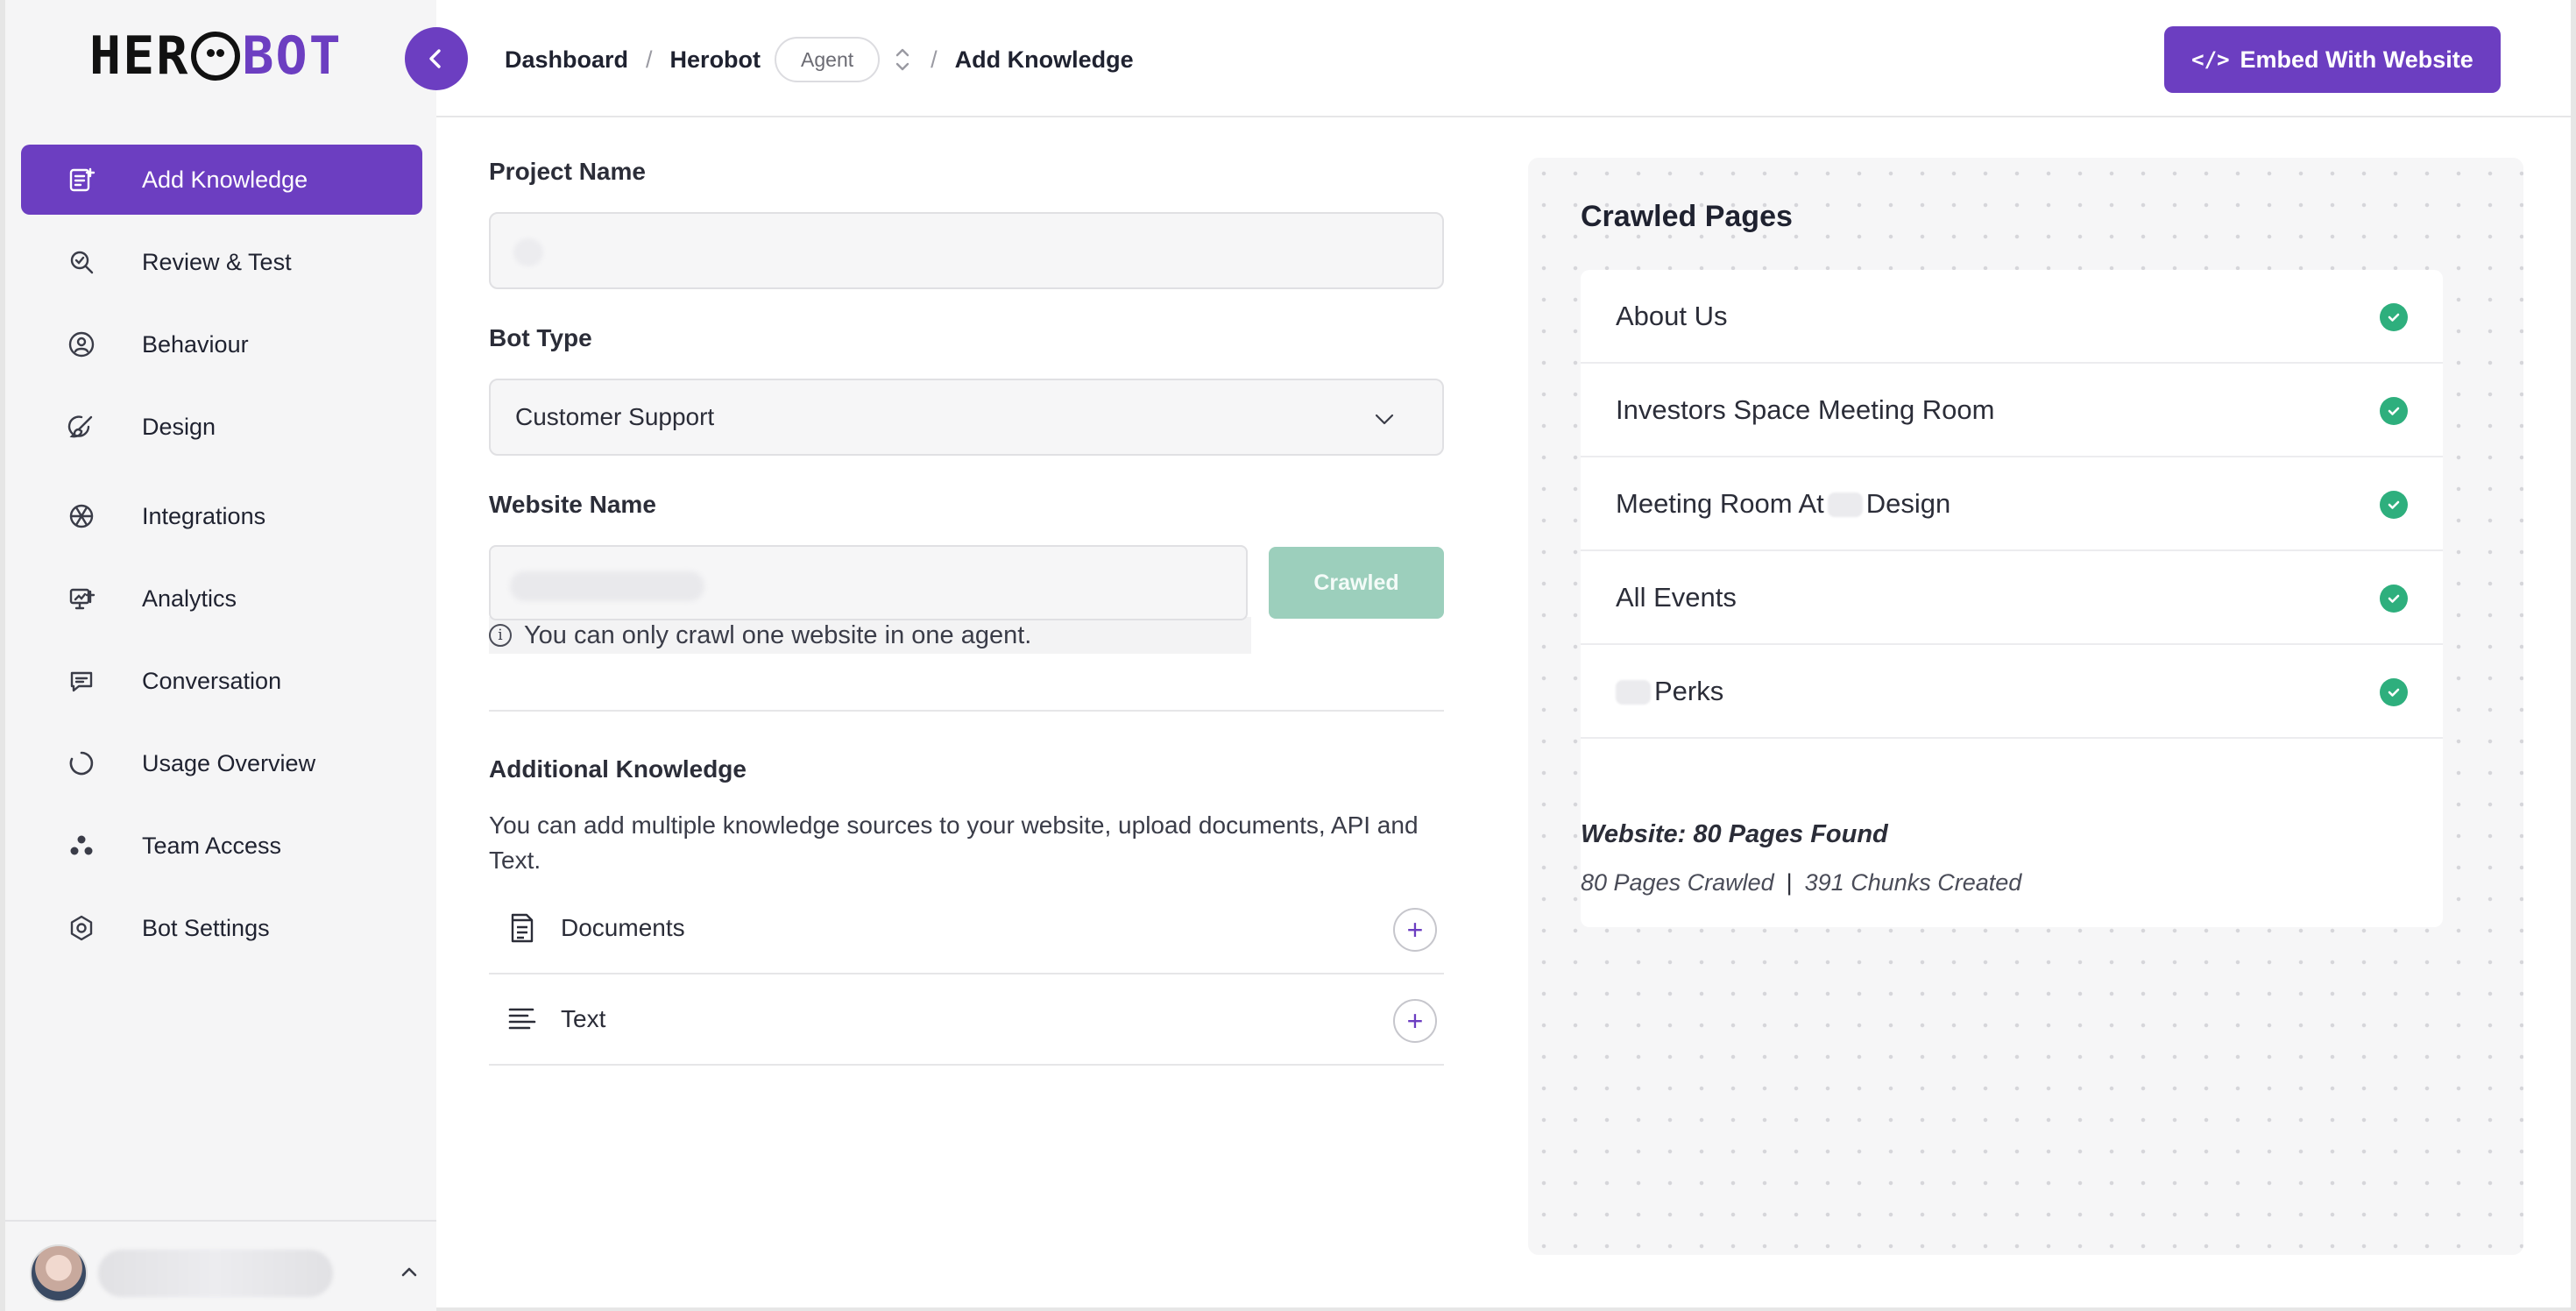 This screenshot has width=2576, height=1311. I want to click on crawl-stats: 80 Pages Crawled | 391 Chunks Created, so click(1801, 883).